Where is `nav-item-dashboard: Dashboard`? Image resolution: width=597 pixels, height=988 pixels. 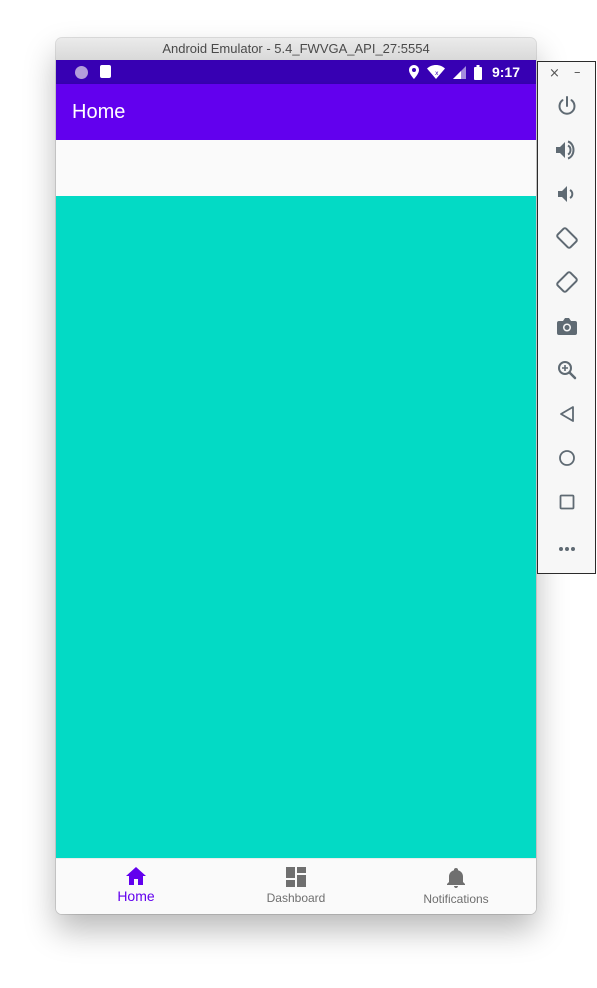
nav-item-dashboard: Dashboard is located at coordinates (296, 886).